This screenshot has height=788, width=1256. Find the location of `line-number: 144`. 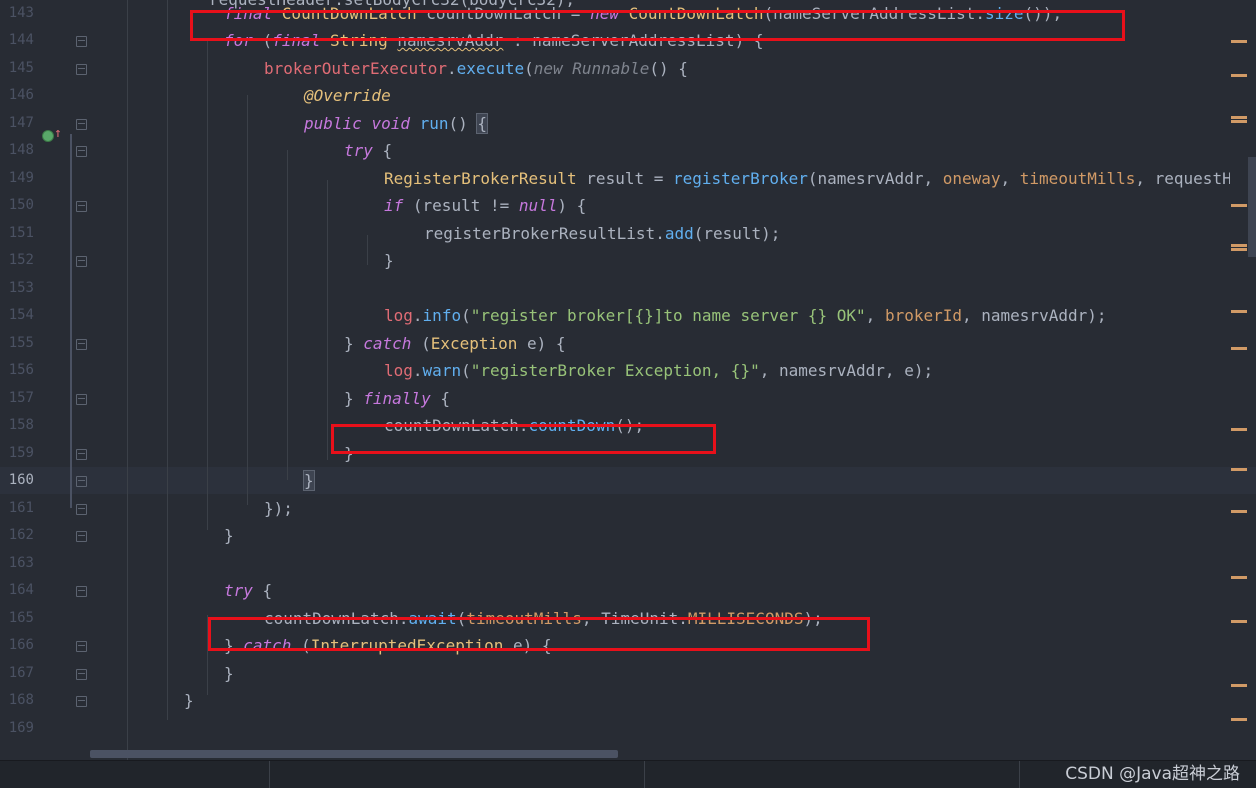

line-number: 144 is located at coordinates (21, 40).